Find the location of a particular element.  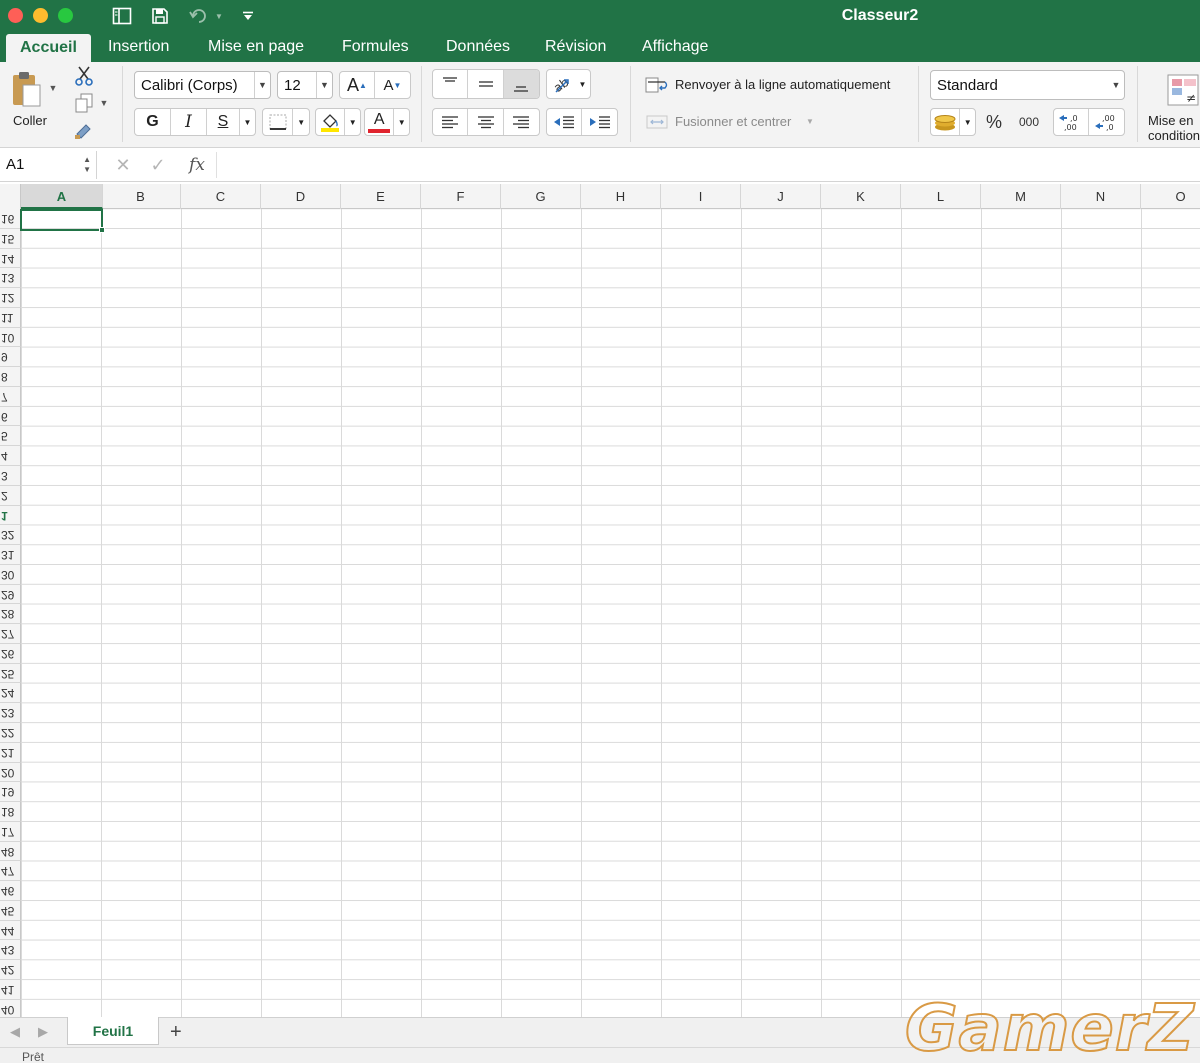

previous-sheet-icon: ◀ is located at coordinates (15, 1032).